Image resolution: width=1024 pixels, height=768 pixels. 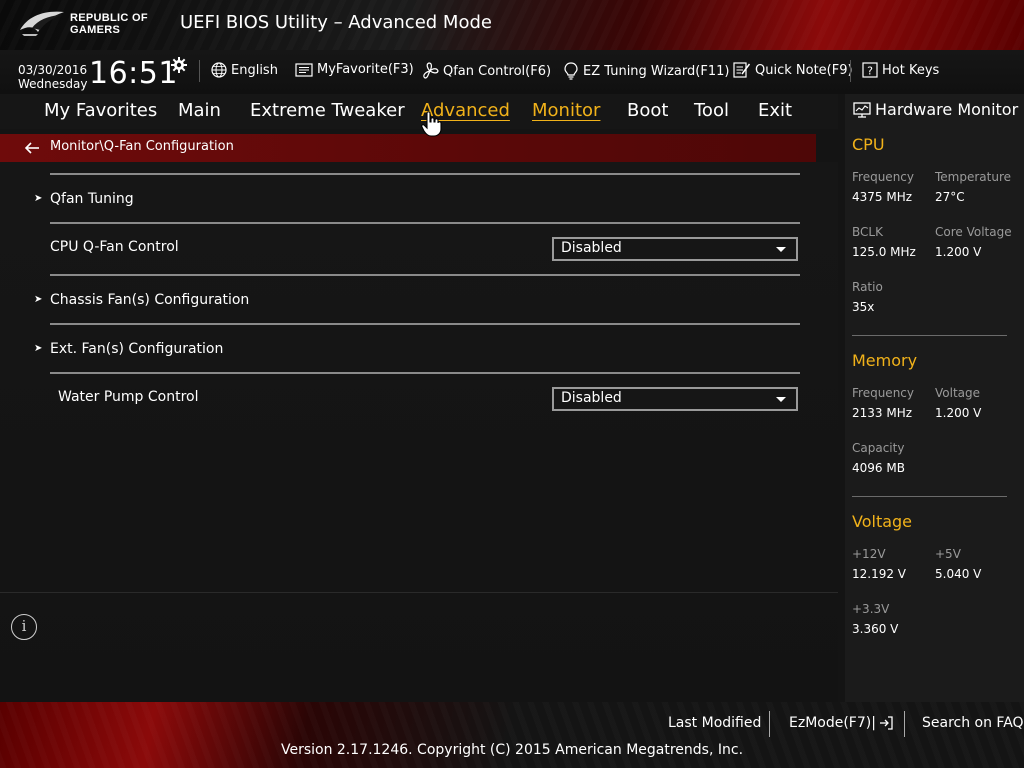 I want to click on bclk-label: BCLK, so click(x=867, y=232).